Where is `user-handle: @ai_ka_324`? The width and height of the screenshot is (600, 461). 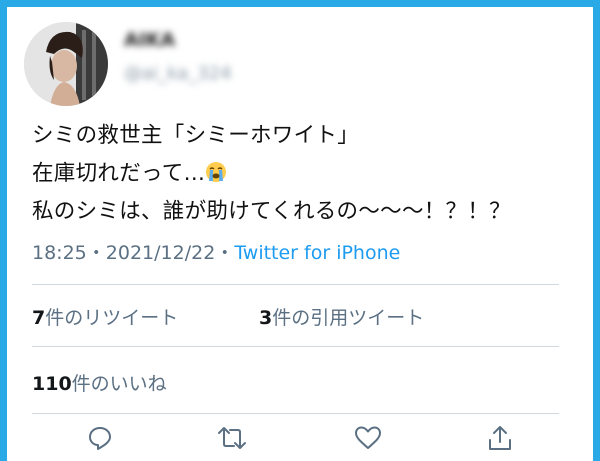 user-handle: @ai_ka_324 is located at coordinates (178, 73).